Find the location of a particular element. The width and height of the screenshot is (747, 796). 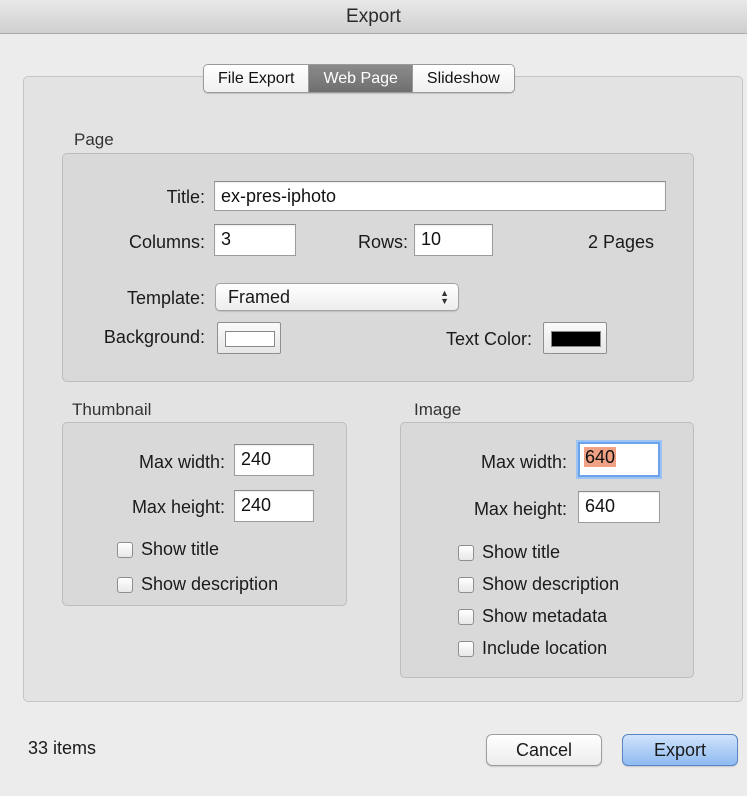

thumbnail-max-width-label: Max width: is located at coordinates (181, 462).